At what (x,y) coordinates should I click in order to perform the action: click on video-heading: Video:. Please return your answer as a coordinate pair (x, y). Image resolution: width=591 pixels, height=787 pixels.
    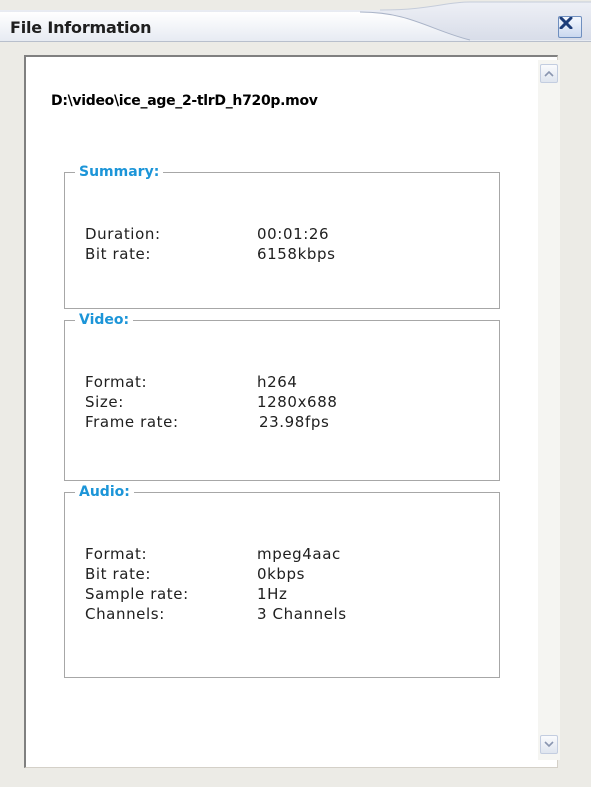
    Looking at the image, I should click on (104, 320).